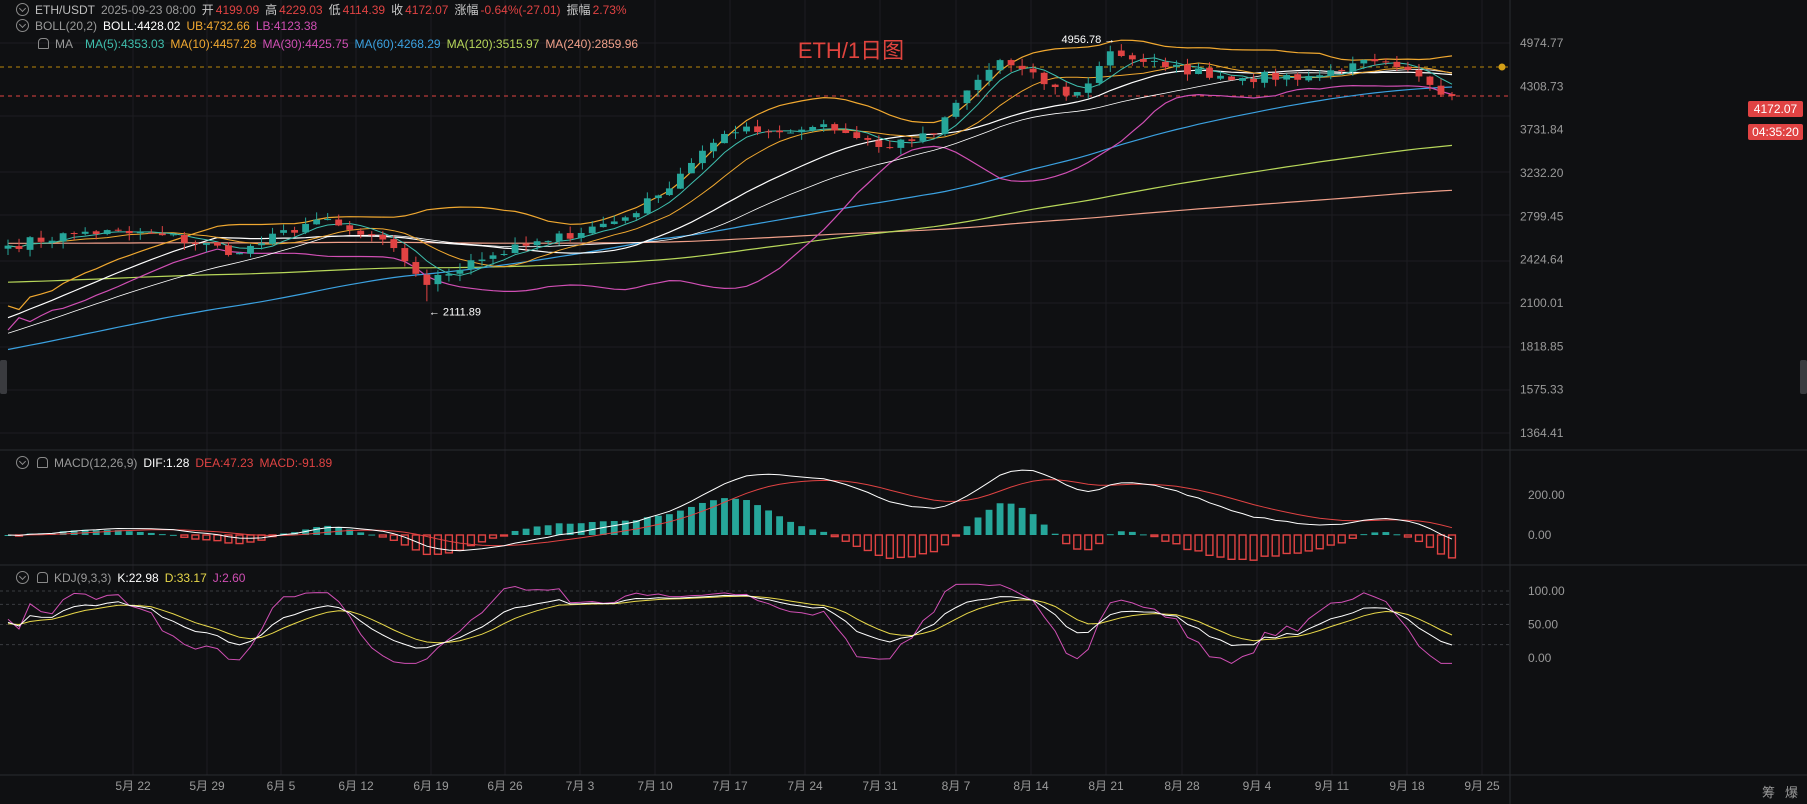 Image resolution: width=1807 pixels, height=804 pixels. Describe the element at coordinates (1542, 346) in the screenshot. I see `y-axis-tick-label: 1818.85` at that location.